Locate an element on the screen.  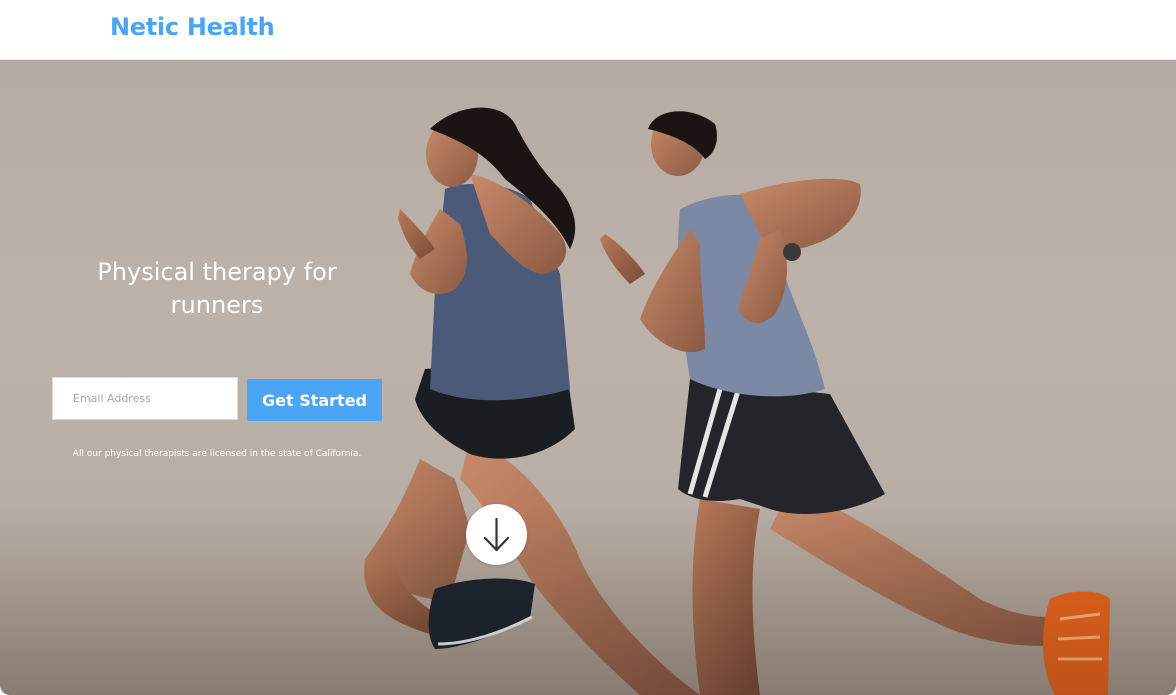
hero-headline: Physical therapy for runners is located at coordinates (217, 288).